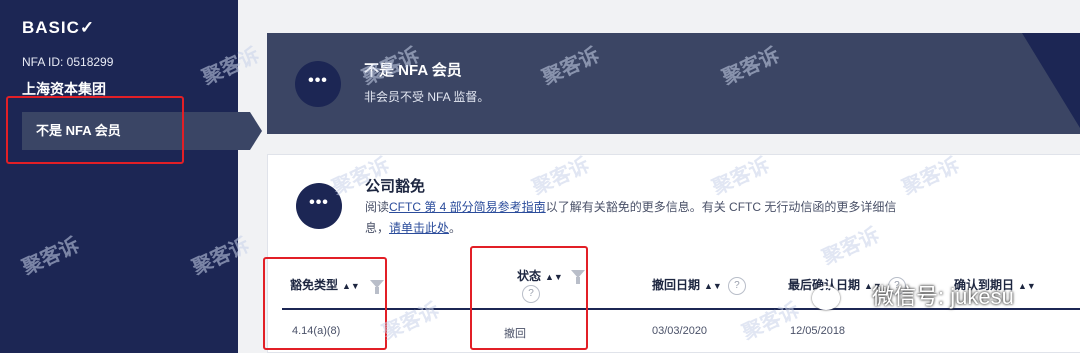 This screenshot has width=1080, height=353. I want to click on section-title: 公司豁免, so click(395, 186).